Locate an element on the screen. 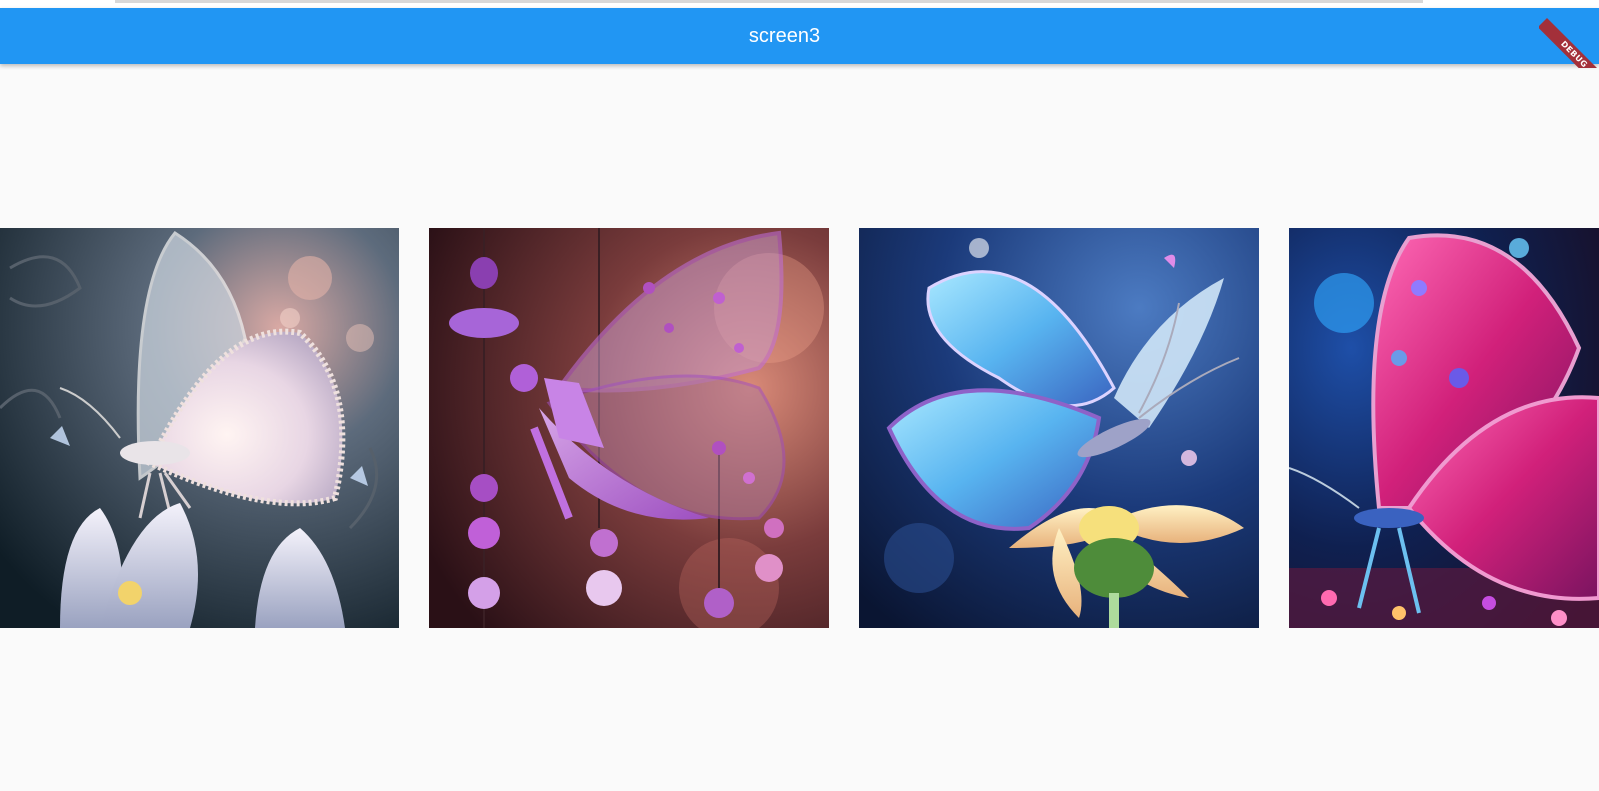 This screenshot has height=791, width=1599. gallery-image-pink-butterfly is located at coordinates (1444, 428).